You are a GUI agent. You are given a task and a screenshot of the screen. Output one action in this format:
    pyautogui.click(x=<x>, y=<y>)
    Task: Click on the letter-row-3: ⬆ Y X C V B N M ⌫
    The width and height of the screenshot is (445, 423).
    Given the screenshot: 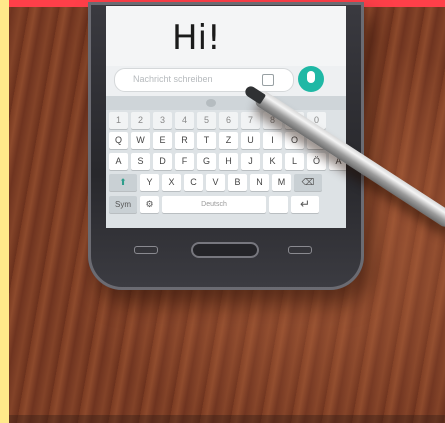 What is the action you would take?
    pyautogui.click(x=215, y=182)
    